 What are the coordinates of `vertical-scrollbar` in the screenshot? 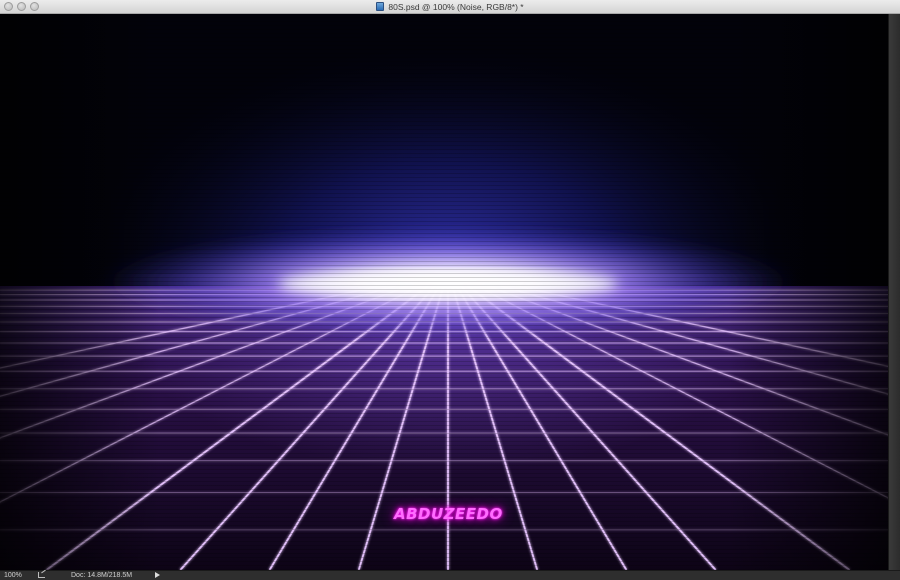 It's located at (894, 292).